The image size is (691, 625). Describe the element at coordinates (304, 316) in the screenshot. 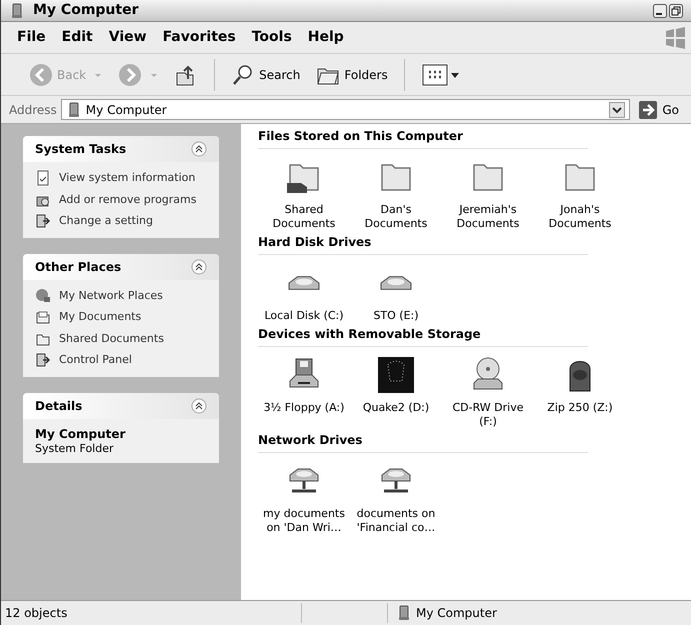

I see `drive-label: Local Disk (C:)` at that location.